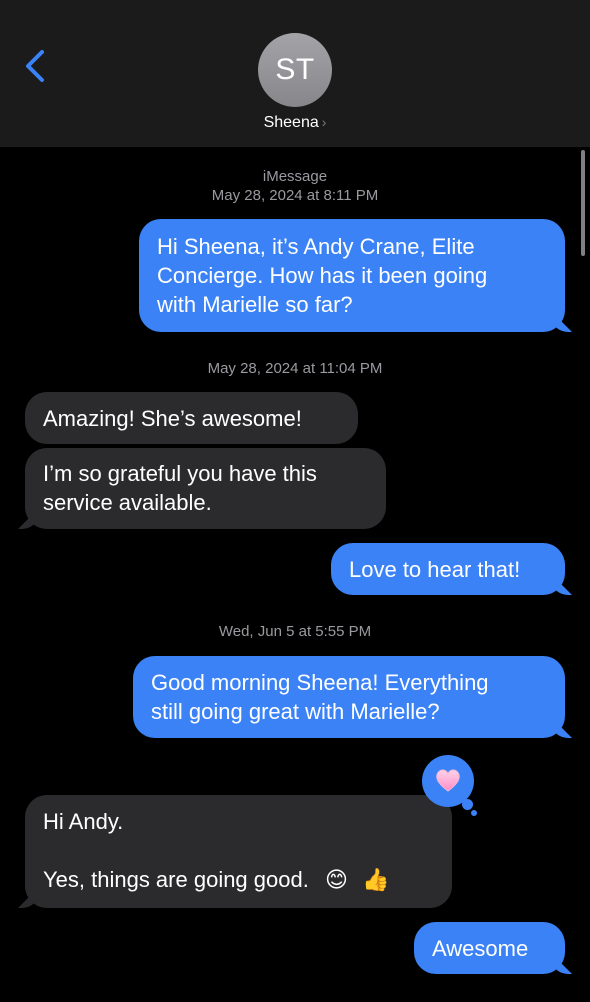 The height and width of the screenshot is (1002, 590). I want to click on conversation-header: ST Sheena ›, so click(295, 73).